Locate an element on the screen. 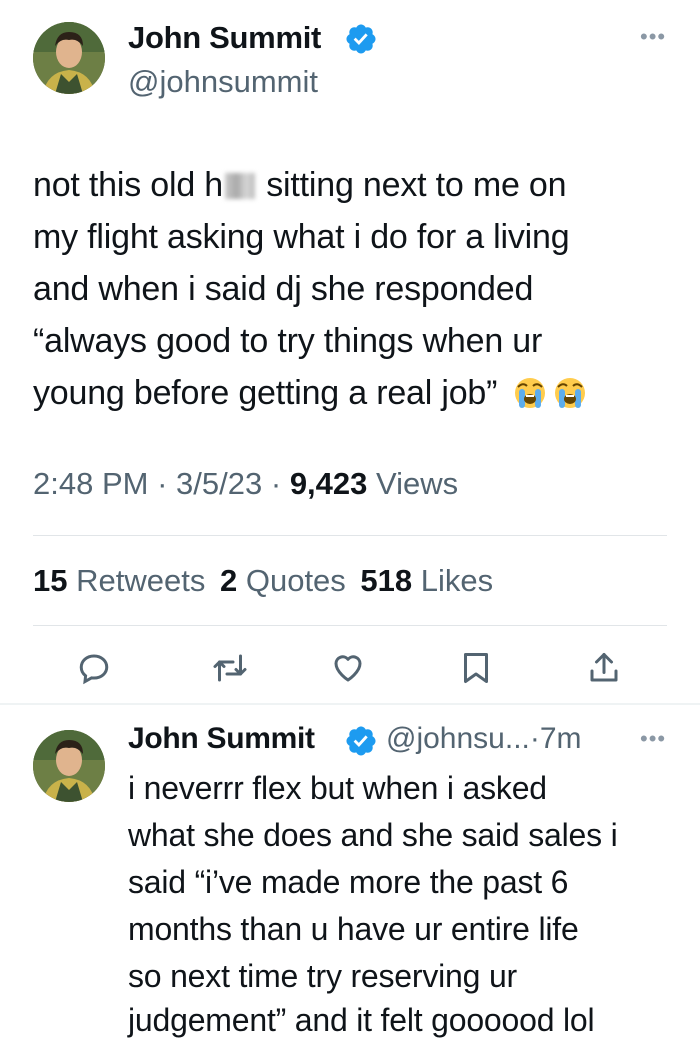 The height and width of the screenshot is (1045, 700). tweet-date: 3/5/23 is located at coordinates (219, 483).